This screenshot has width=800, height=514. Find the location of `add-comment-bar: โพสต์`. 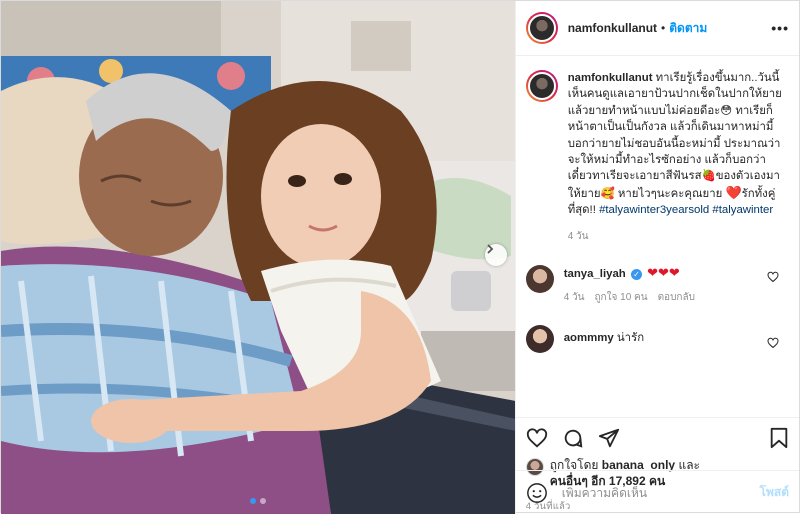

add-comment-bar: โพสต์ is located at coordinates (657, 492).